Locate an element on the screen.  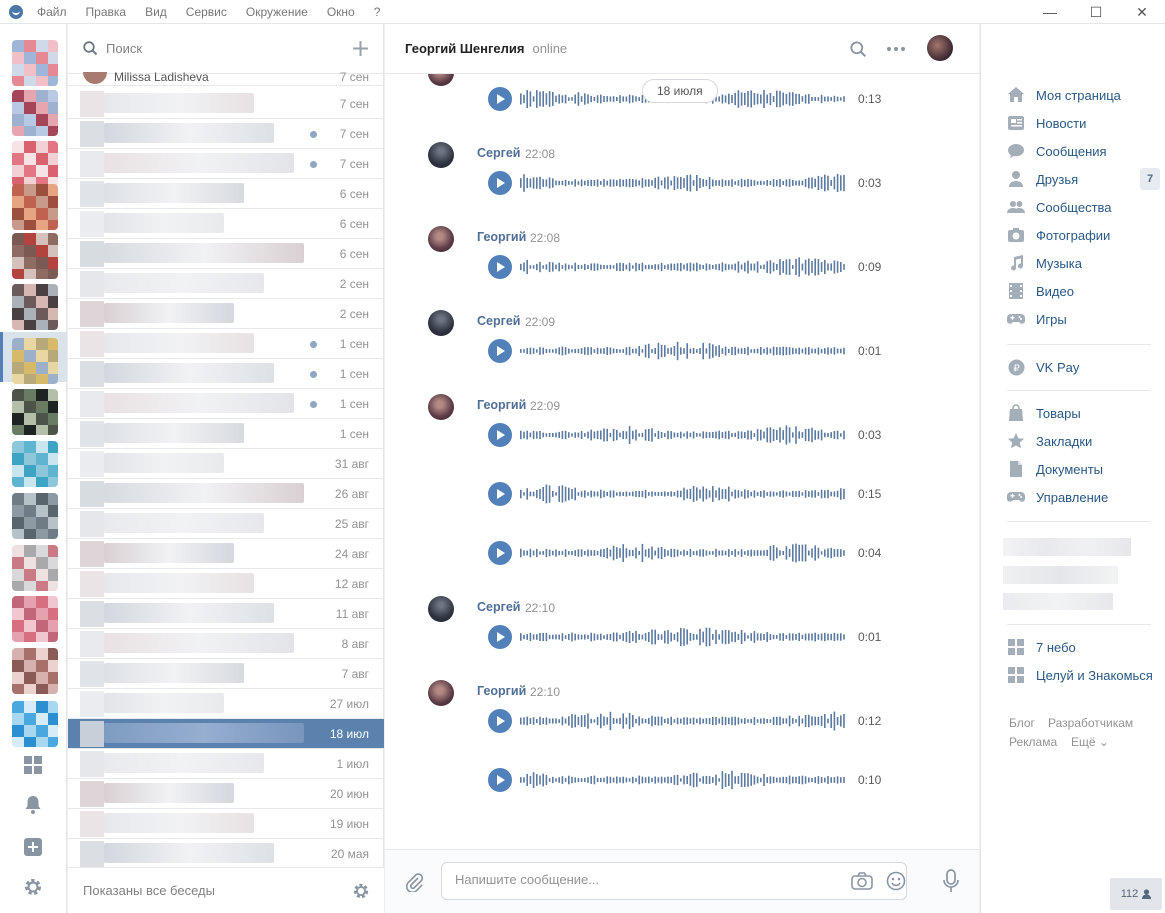
apps-icon is located at coordinates (33, 765).